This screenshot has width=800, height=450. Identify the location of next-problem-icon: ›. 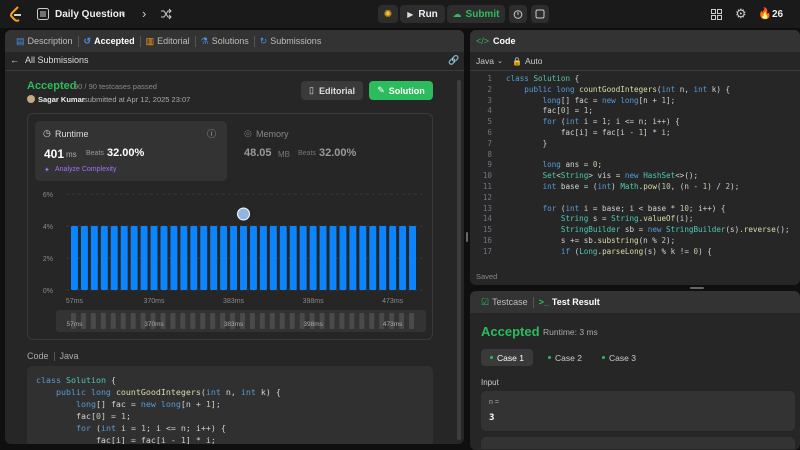
(144, 13).